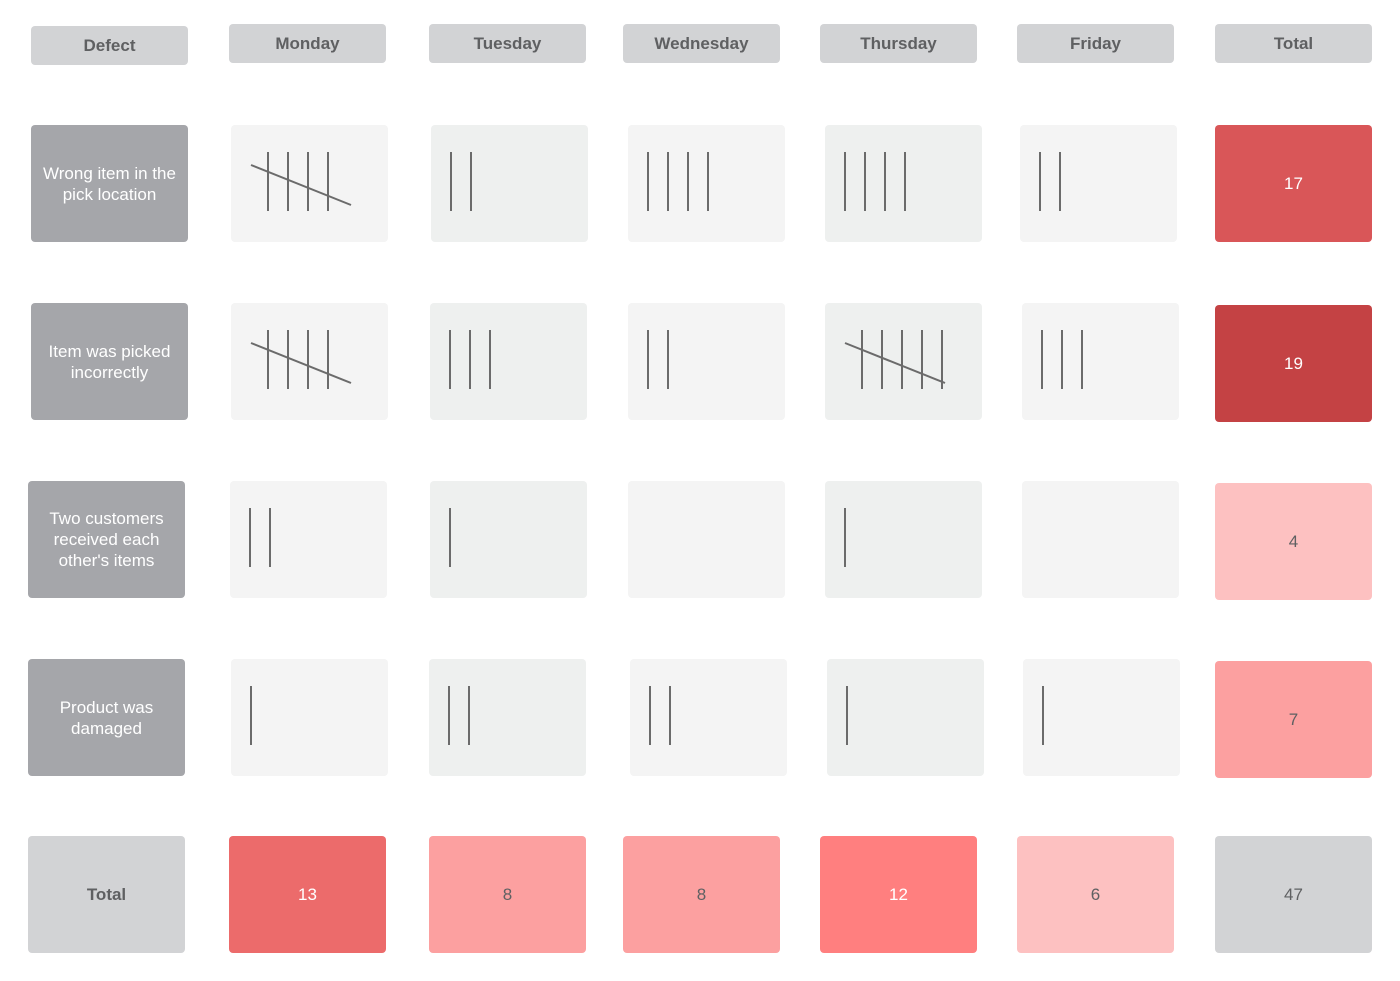 This screenshot has width=1400, height=981. Describe the element at coordinates (1293, 894) in the screenshot. I see `grand-total: 47` at that location.